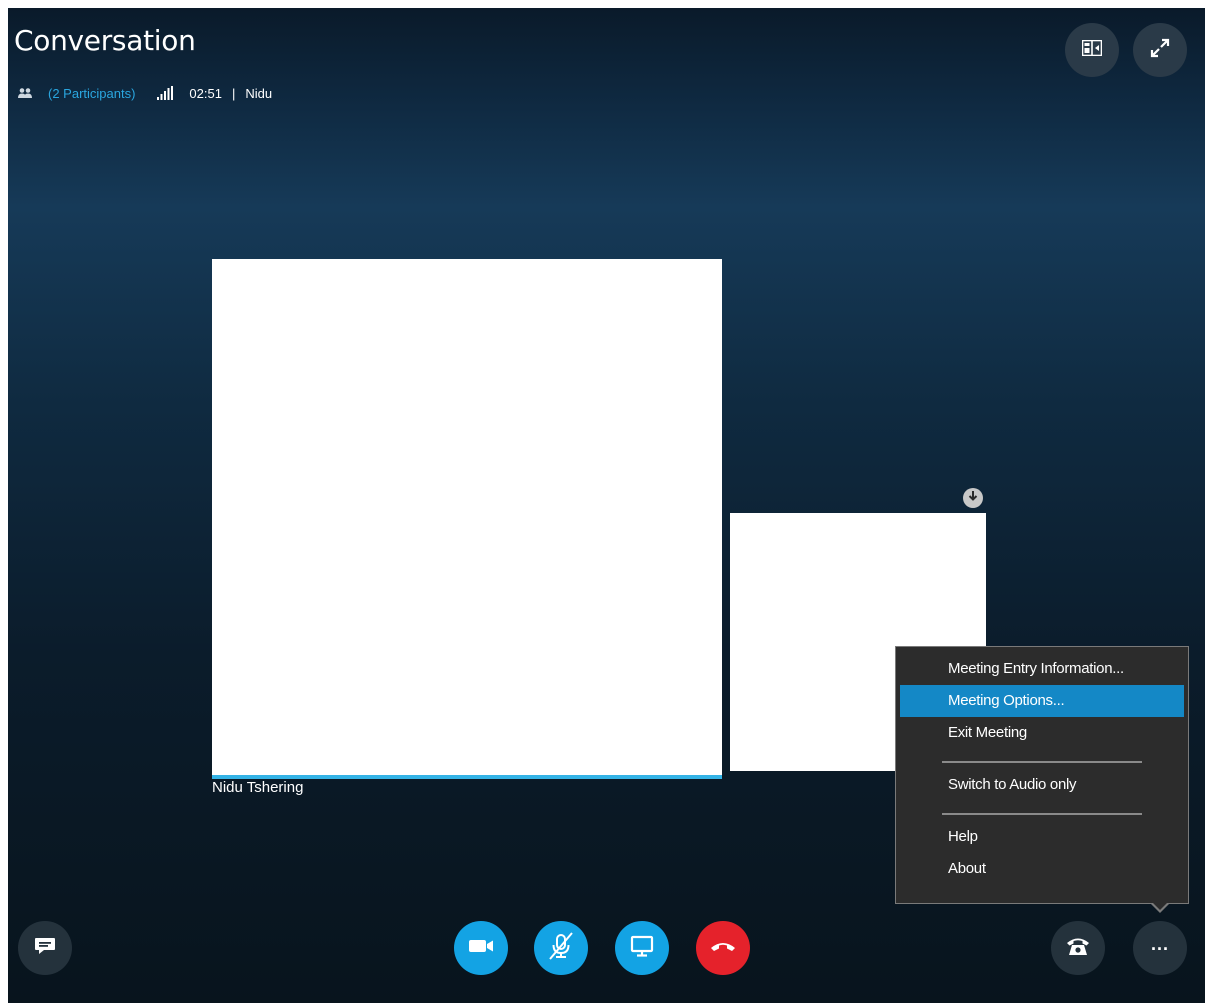 This screenshot has height=1003, width=1205. I want to click on present-screen-button, so click(642, 948).